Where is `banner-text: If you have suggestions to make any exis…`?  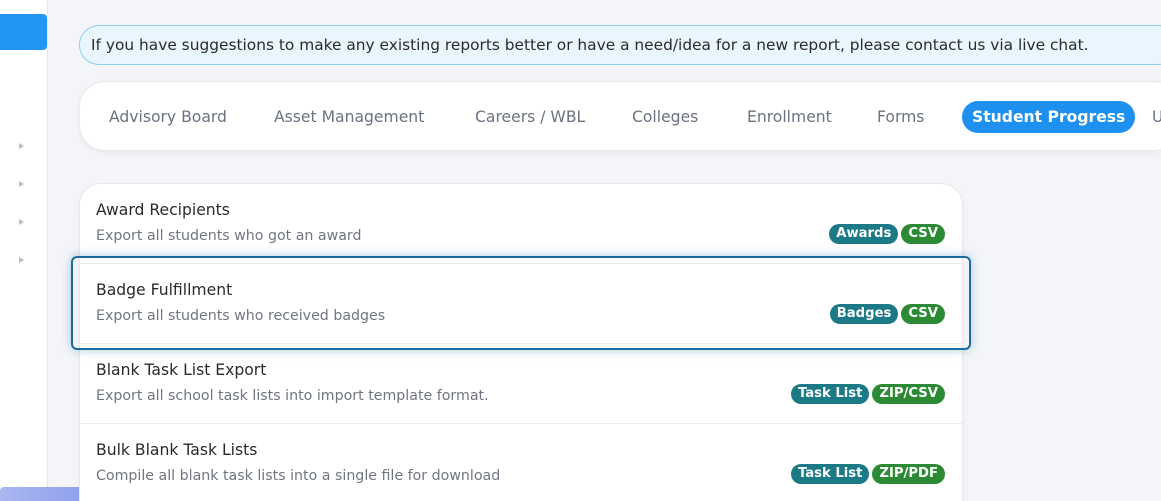 banner-text: If you have suggestions to make any exis… is located at coordinates (590, 45).